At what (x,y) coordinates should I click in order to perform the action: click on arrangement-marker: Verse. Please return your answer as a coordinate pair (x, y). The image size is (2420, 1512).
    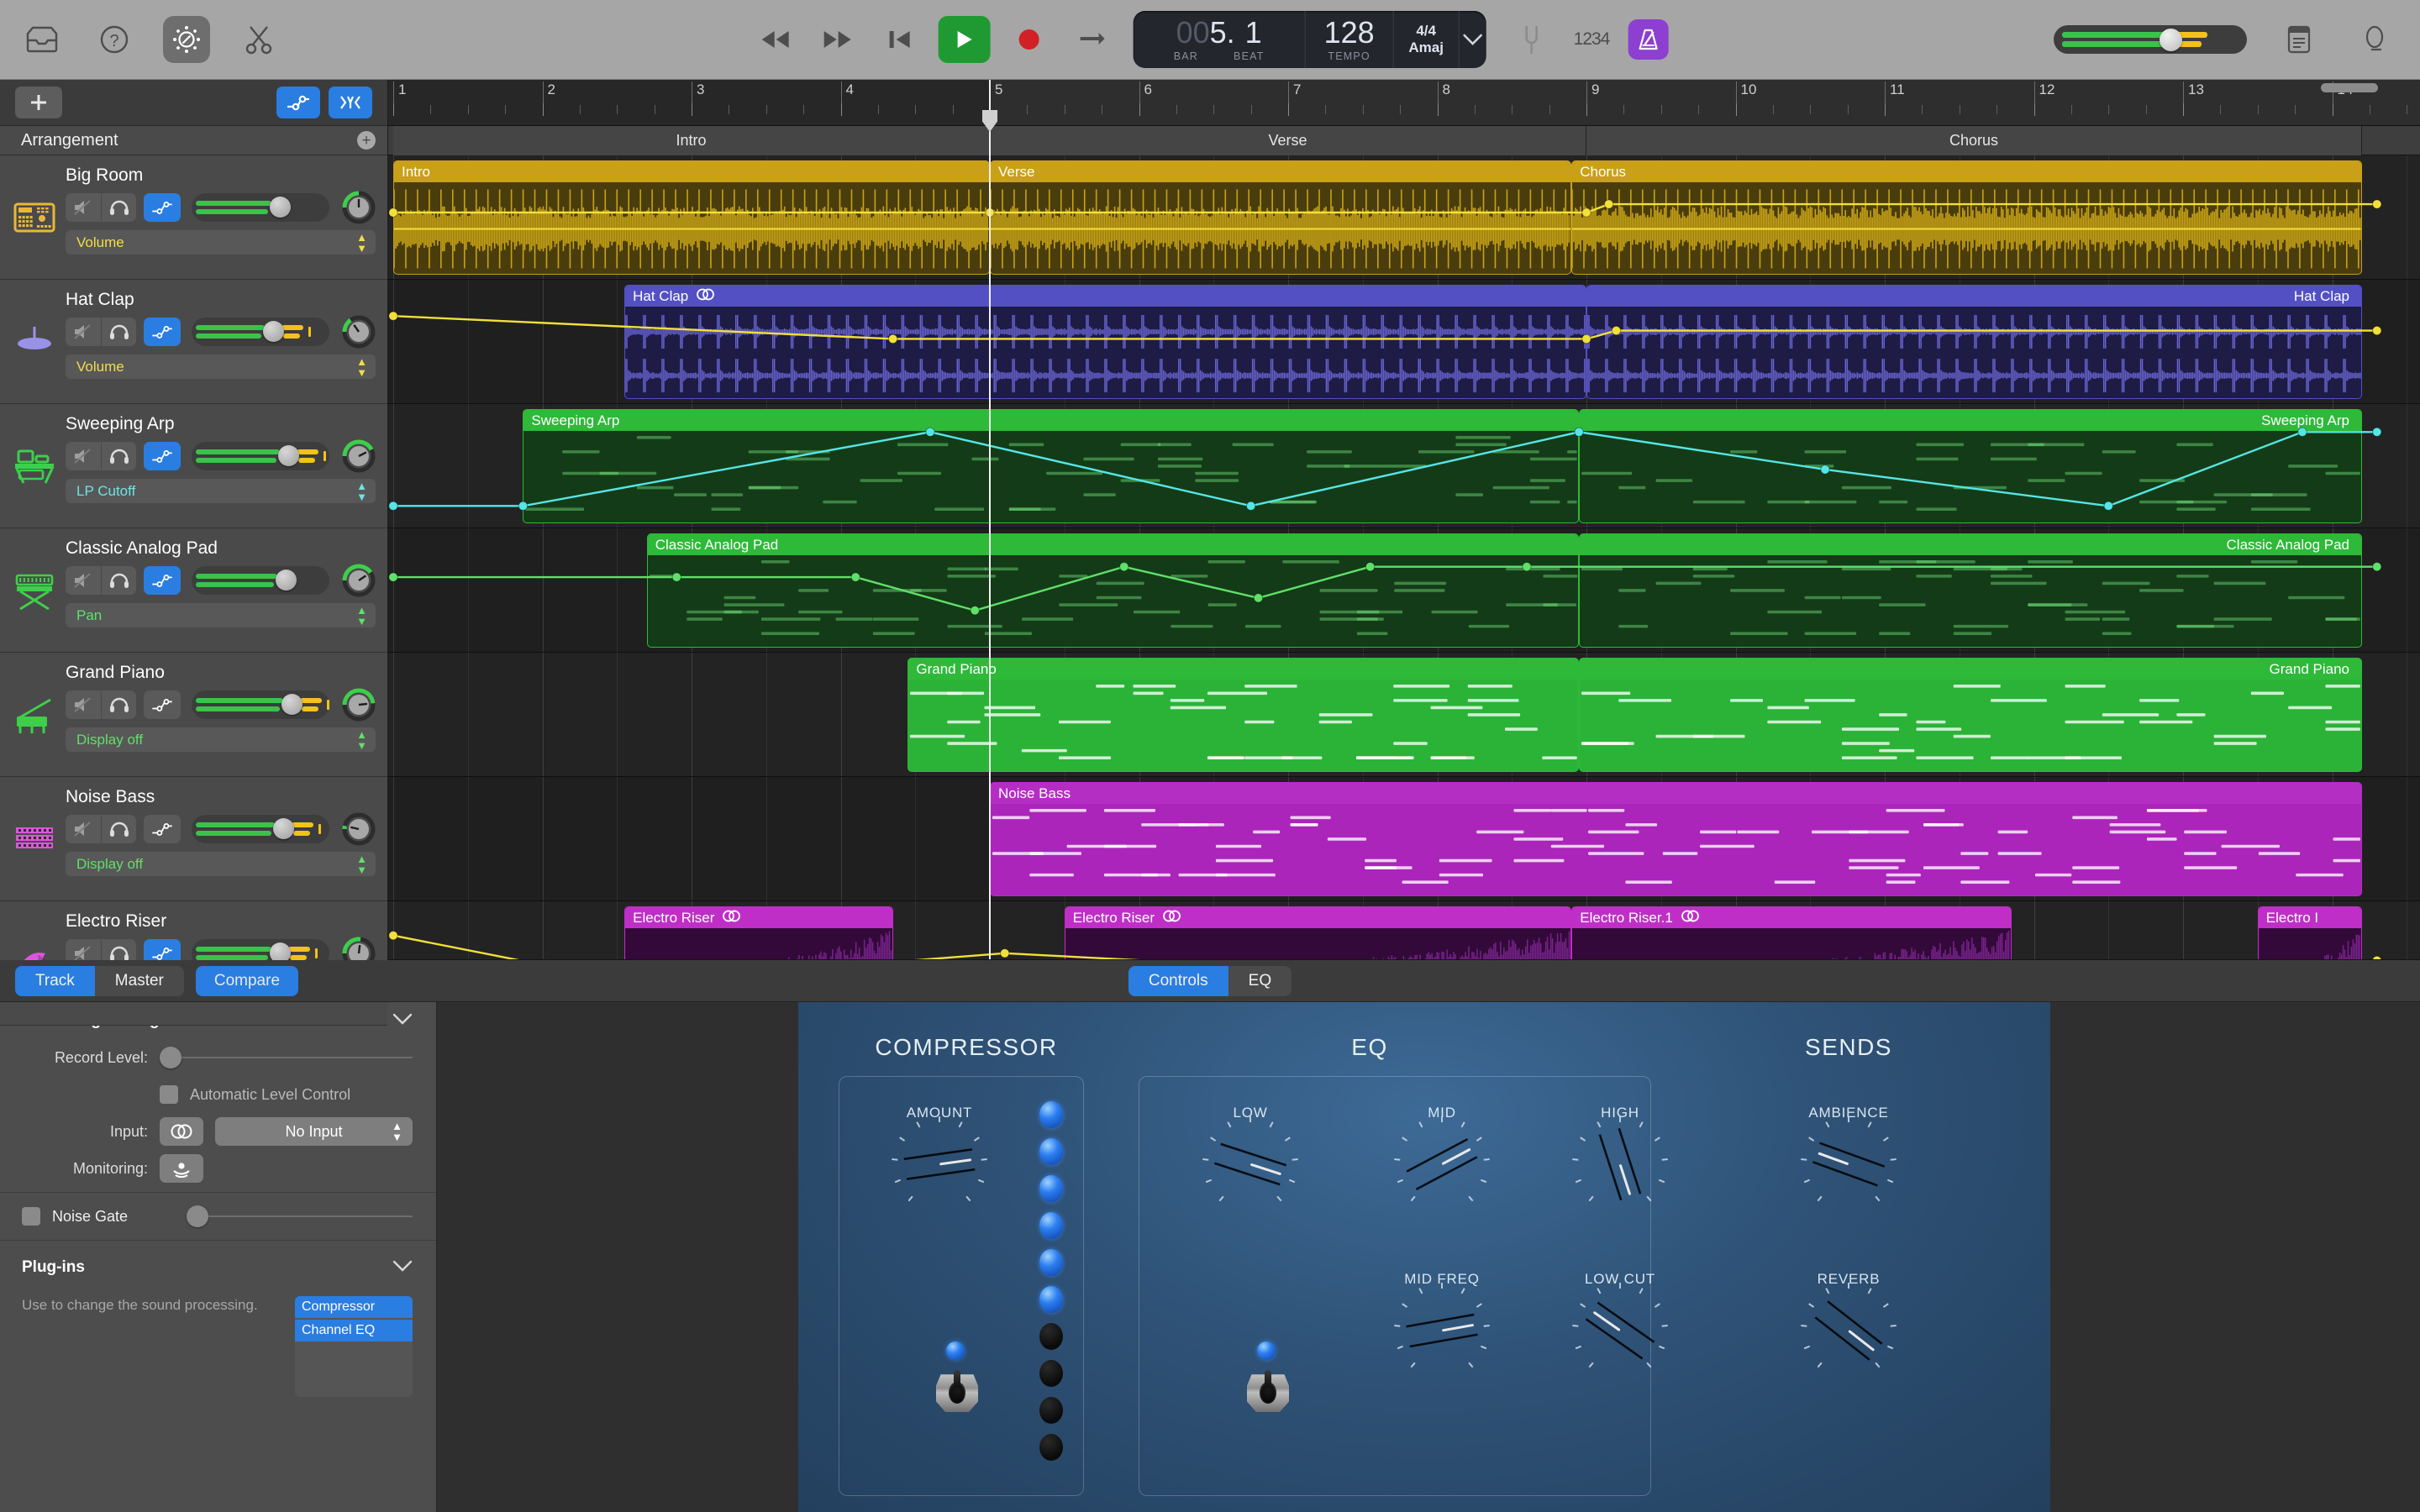
    Looking at the image, I should click on (1288, 140).